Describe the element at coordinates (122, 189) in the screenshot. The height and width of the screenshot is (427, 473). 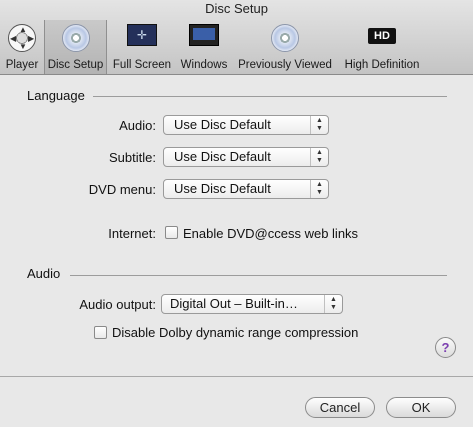
I see `dvd-menu-label: DVD menu:` at that location.